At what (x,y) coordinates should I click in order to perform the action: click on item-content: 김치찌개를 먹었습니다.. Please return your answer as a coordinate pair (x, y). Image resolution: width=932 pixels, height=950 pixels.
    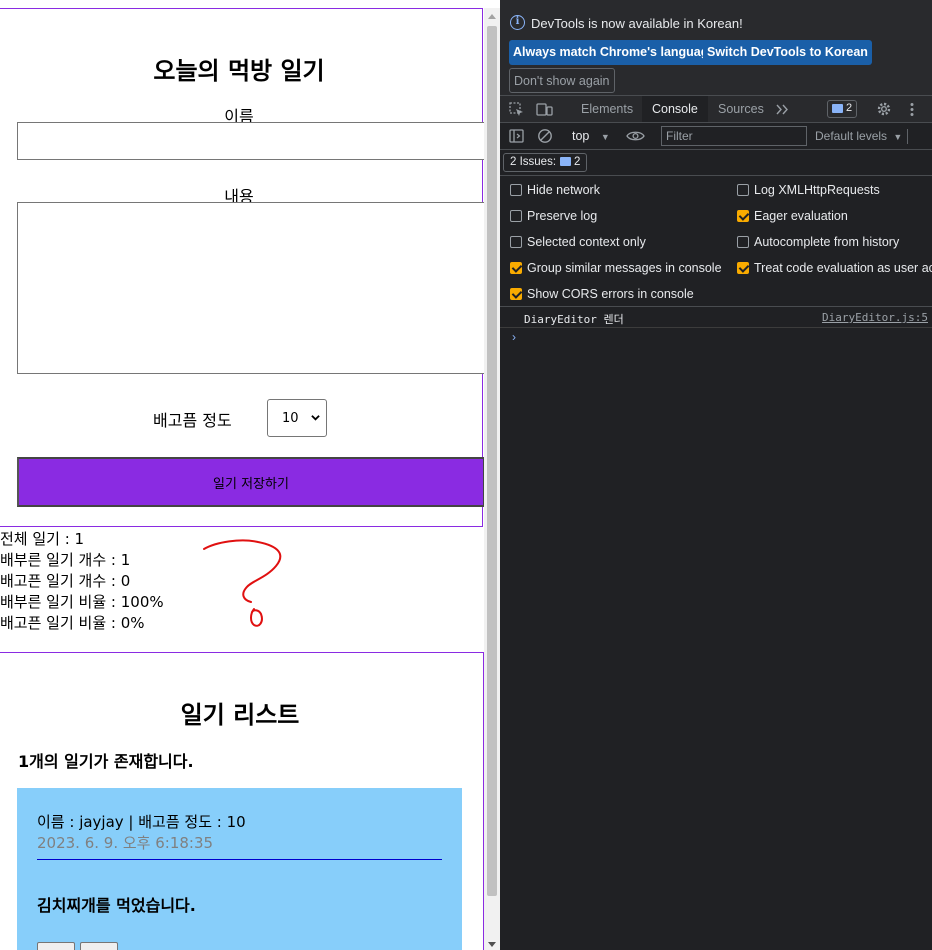
    Looking at the image, I should click on (116, 905).